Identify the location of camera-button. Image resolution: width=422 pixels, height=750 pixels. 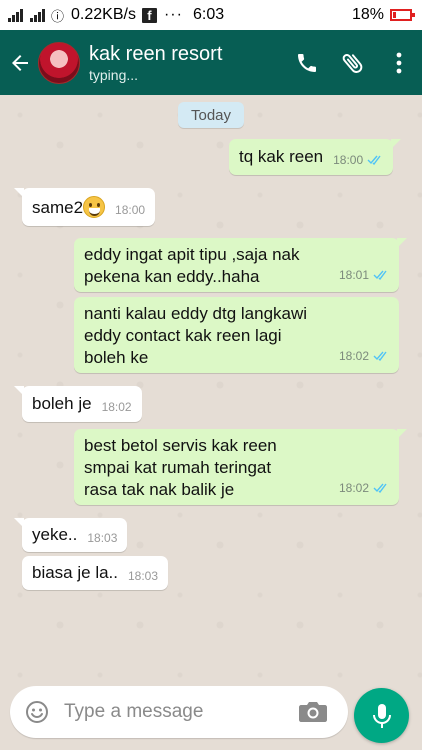
(313, 712).